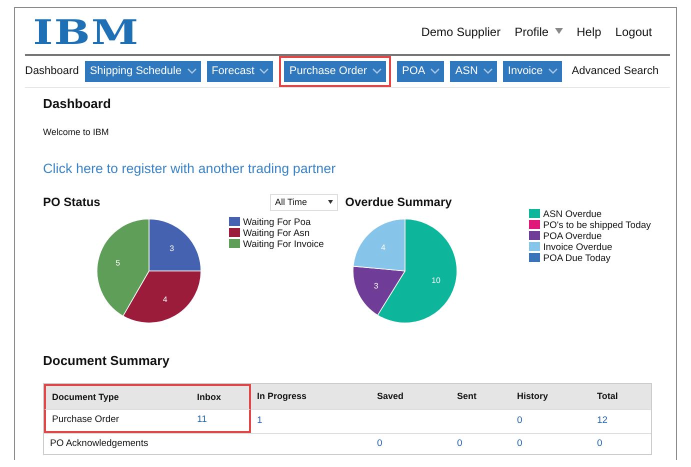 Image resolution: width=691 pixels, height=467 pixels. I want to click on profile-menu: Profile, so click(538, 32).